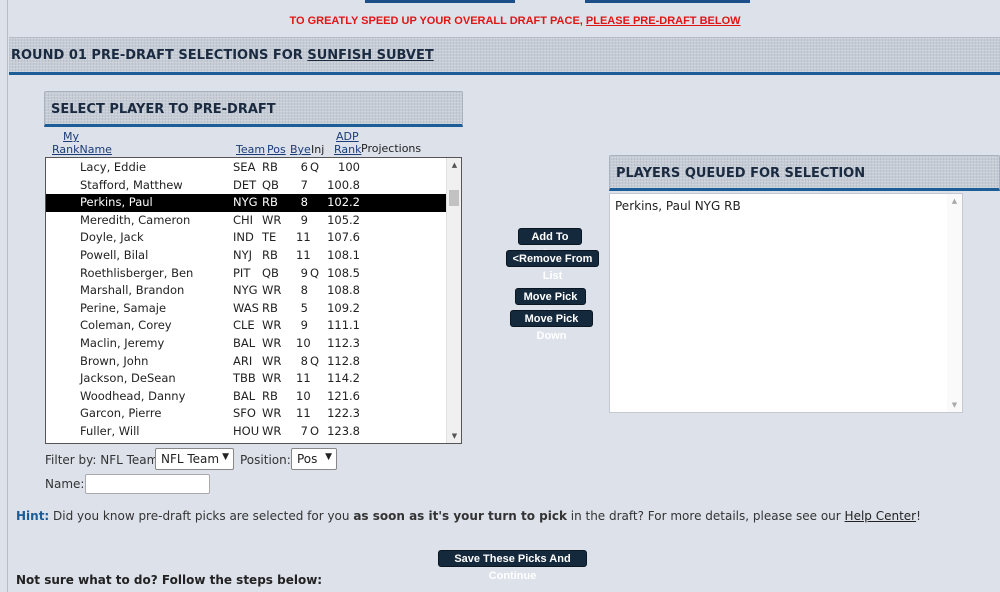 This screenshot has width=1000, height=592. What do you see at coordinates (265, 460) in the screenshot?
I see `position-label: Position:` at bounding box center [265, 460].